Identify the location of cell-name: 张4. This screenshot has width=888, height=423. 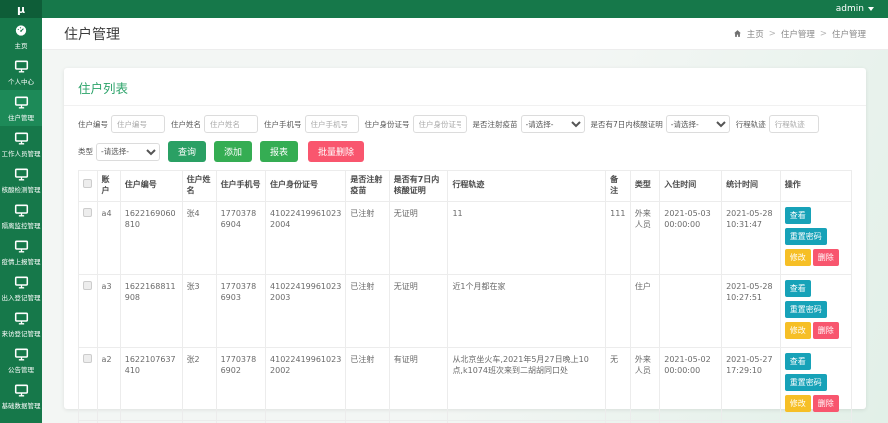
(199, 237).